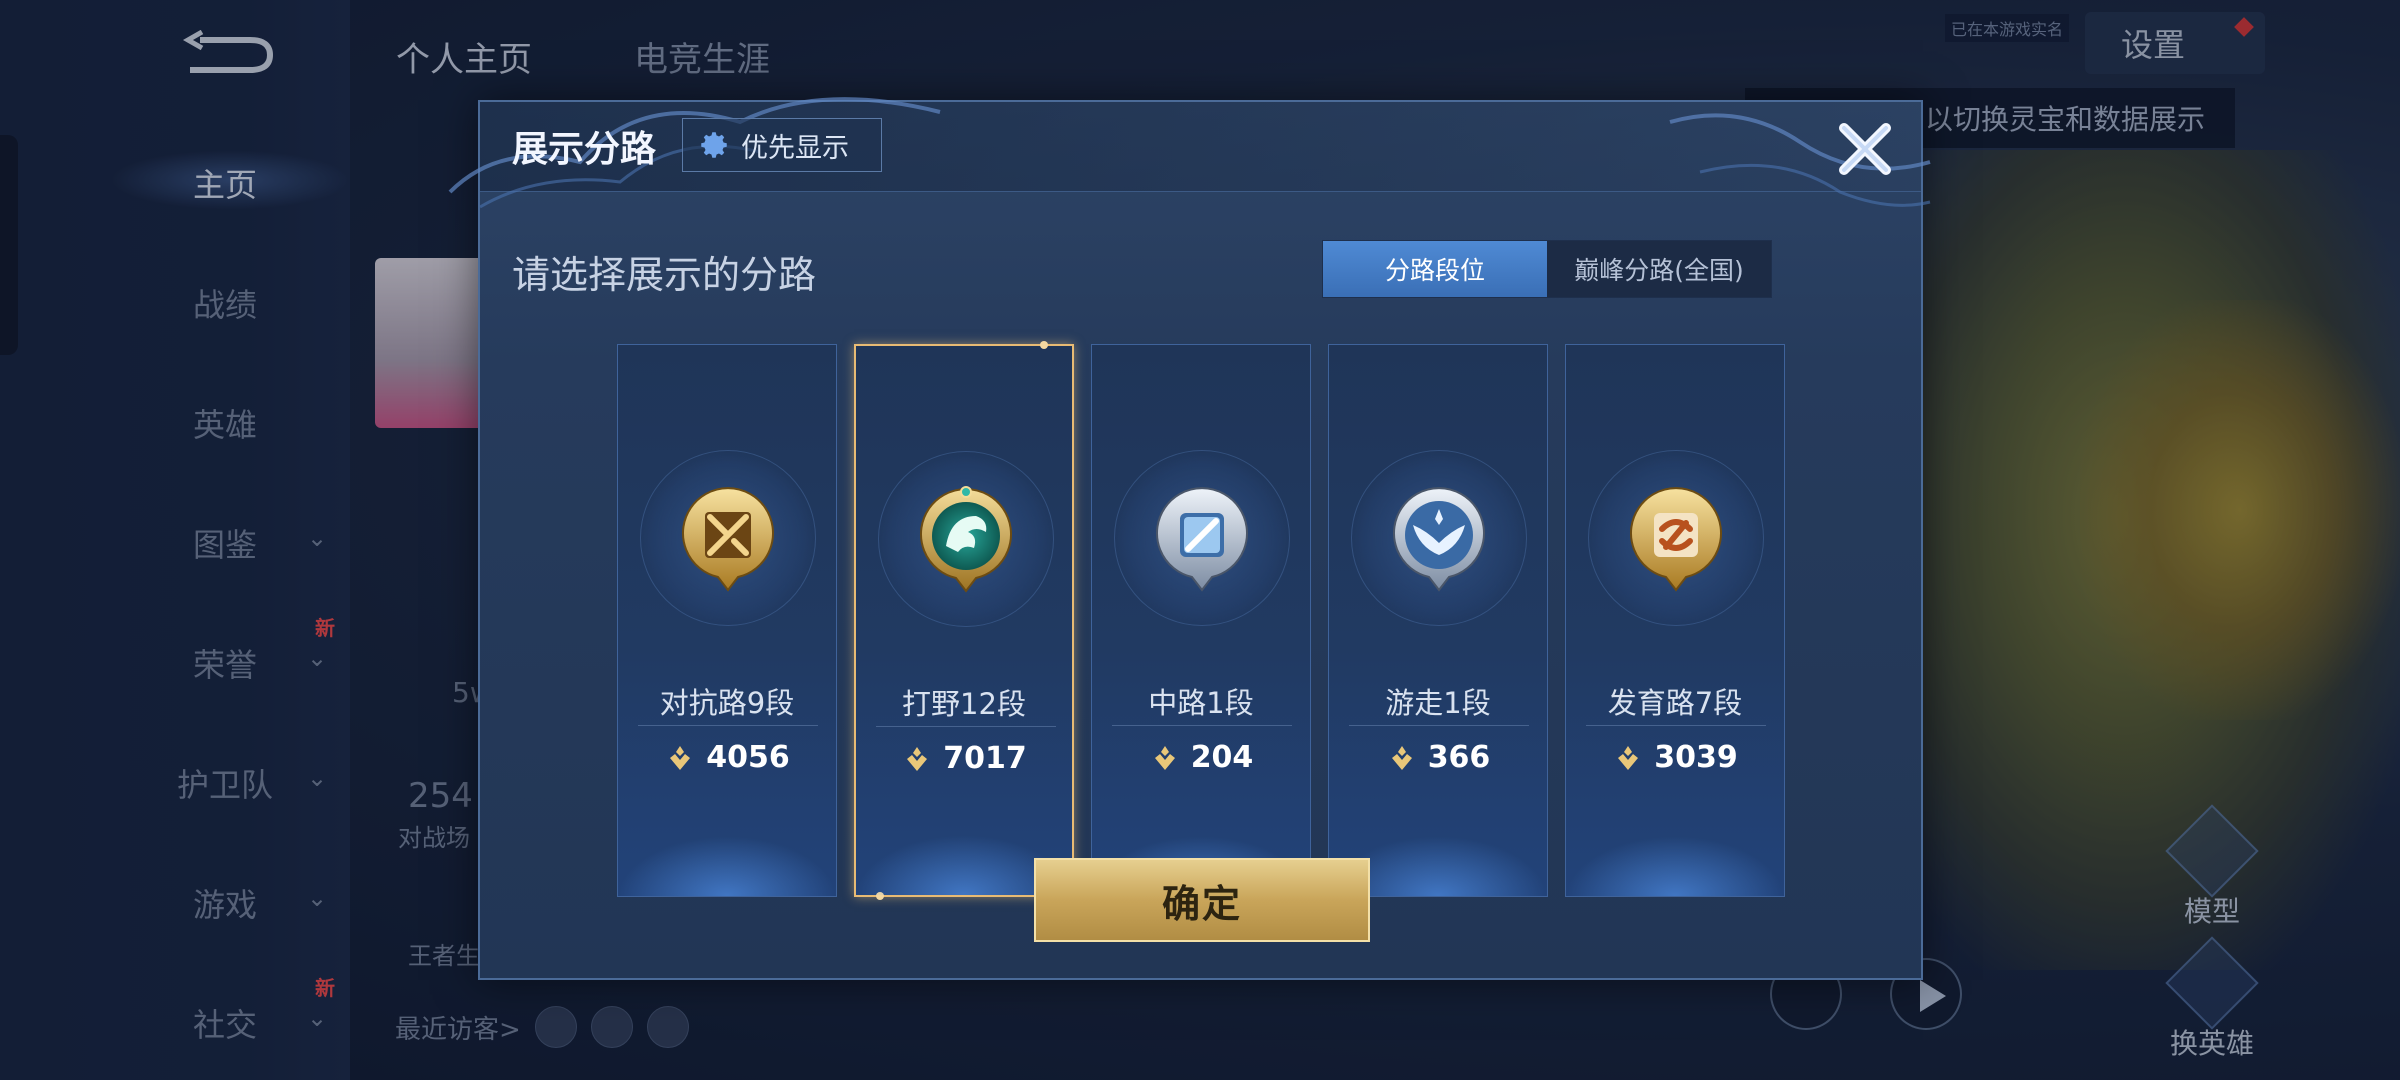  Describe the element at coordinates (1675, 620) in the screenshot. I see `lane-card-farm: 发育路7段 3039` at that location.